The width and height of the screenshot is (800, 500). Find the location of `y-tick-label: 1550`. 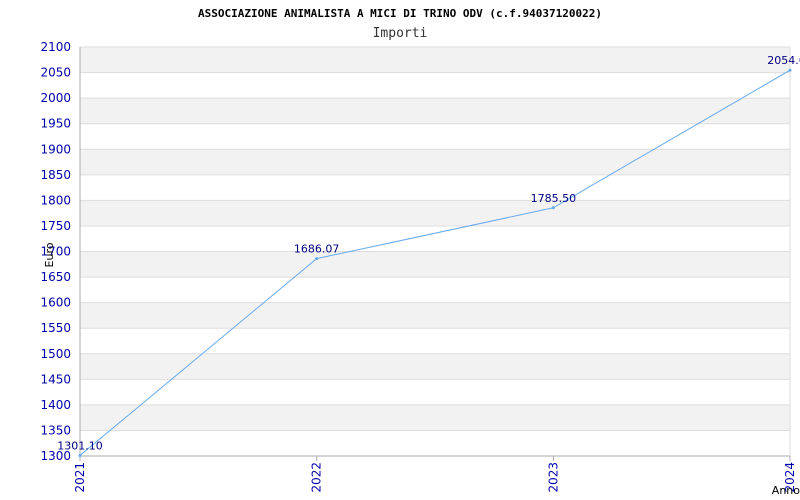

y-tick-label: 1550 is located at coordinates (55, 328).